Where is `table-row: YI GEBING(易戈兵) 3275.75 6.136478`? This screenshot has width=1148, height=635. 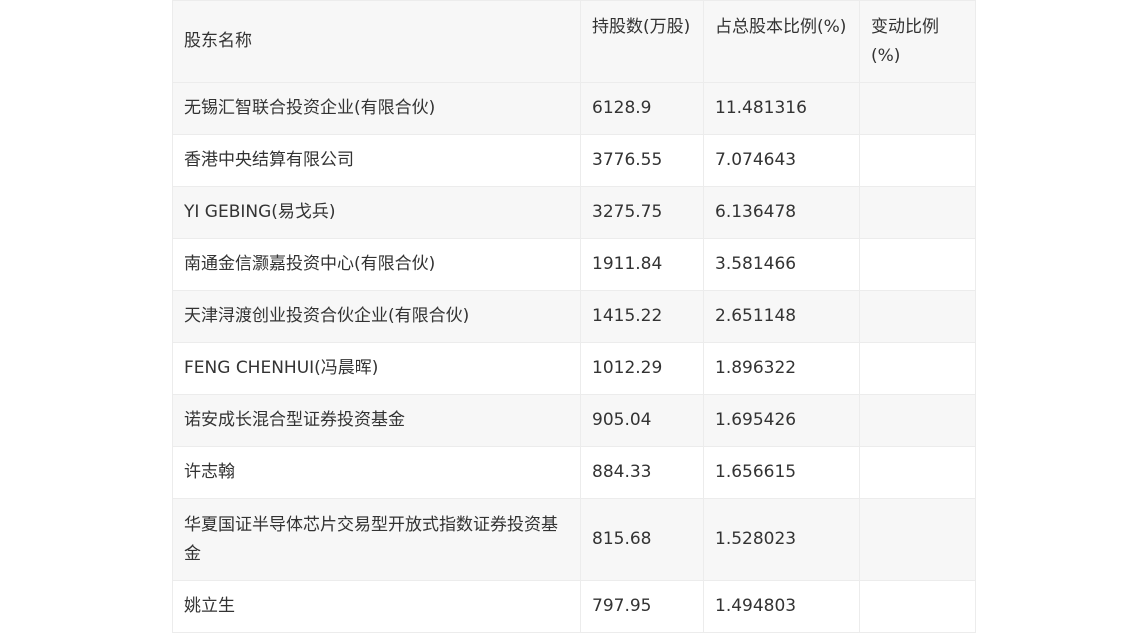 table-row: YI GEBING(易戈兵) 3275.75 6.136478 is located at coordinates (574, 212).